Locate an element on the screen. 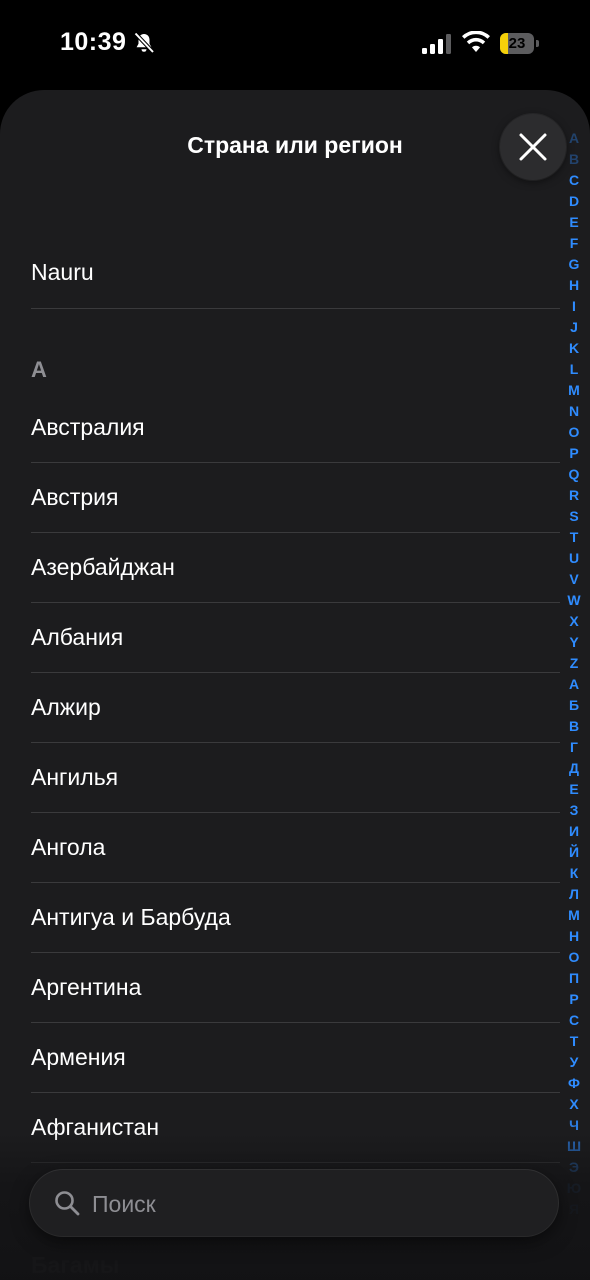 Image resolution: width=590 pixels, height=1280 pixels. list-item: Афганистан is located at coordinates (295, 1128).